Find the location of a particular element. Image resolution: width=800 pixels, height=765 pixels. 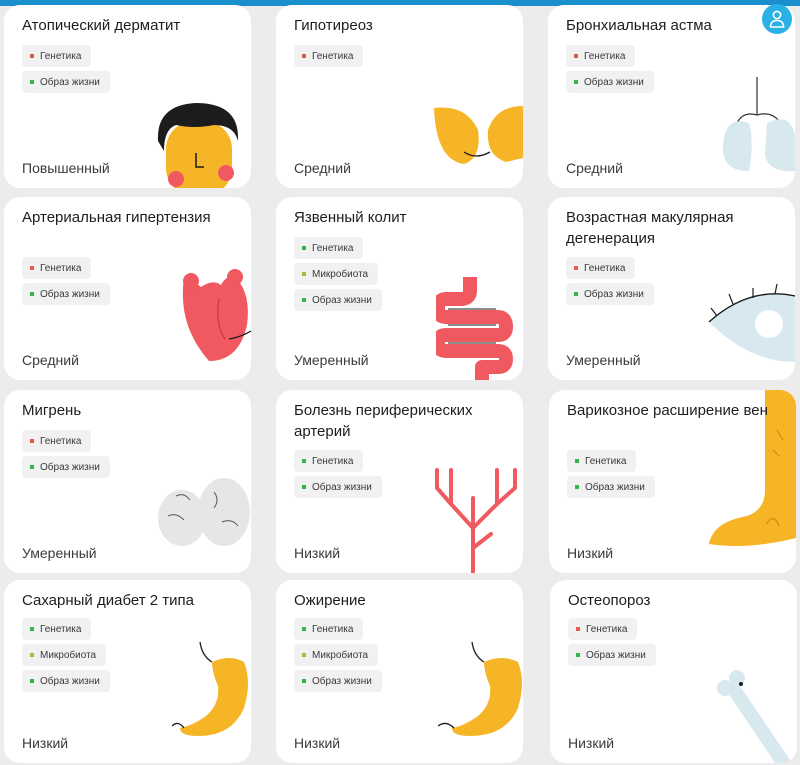

card-title: Возрастная макулярная дегенерация is located at coordinates (650, 228).